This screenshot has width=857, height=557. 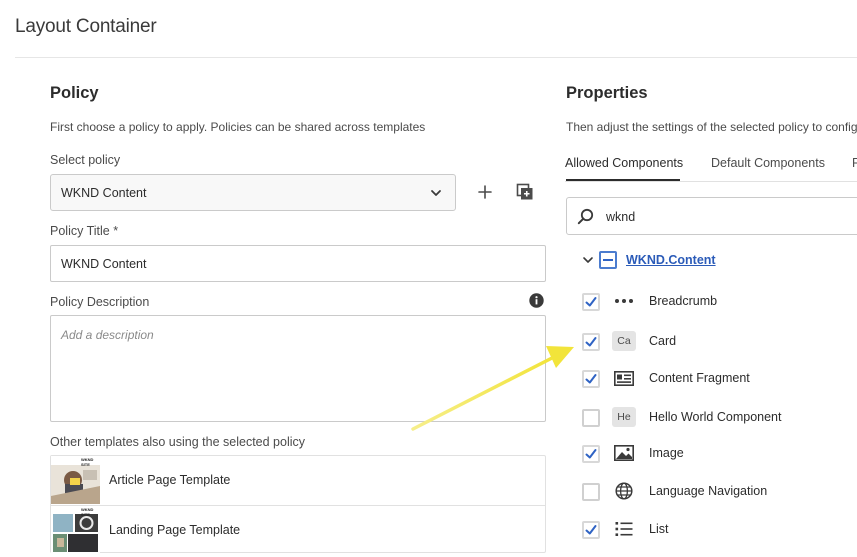 What do you see at coordinates (104, 264) in the screenshot?
I see `policy-title-value: WKND Content` at bounding box center [104, 264].